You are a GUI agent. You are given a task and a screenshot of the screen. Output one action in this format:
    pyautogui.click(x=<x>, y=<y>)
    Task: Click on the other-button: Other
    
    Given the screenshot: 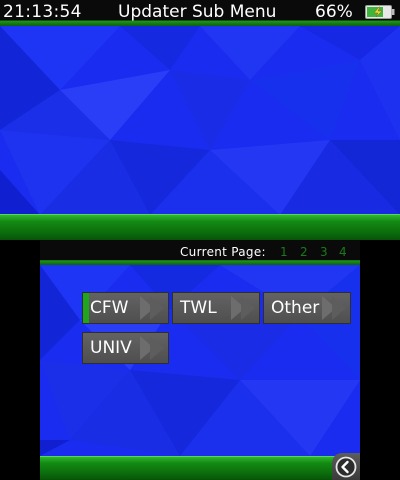 What is the action you would take?
    pyautogui.click(x=307, y=308)
    